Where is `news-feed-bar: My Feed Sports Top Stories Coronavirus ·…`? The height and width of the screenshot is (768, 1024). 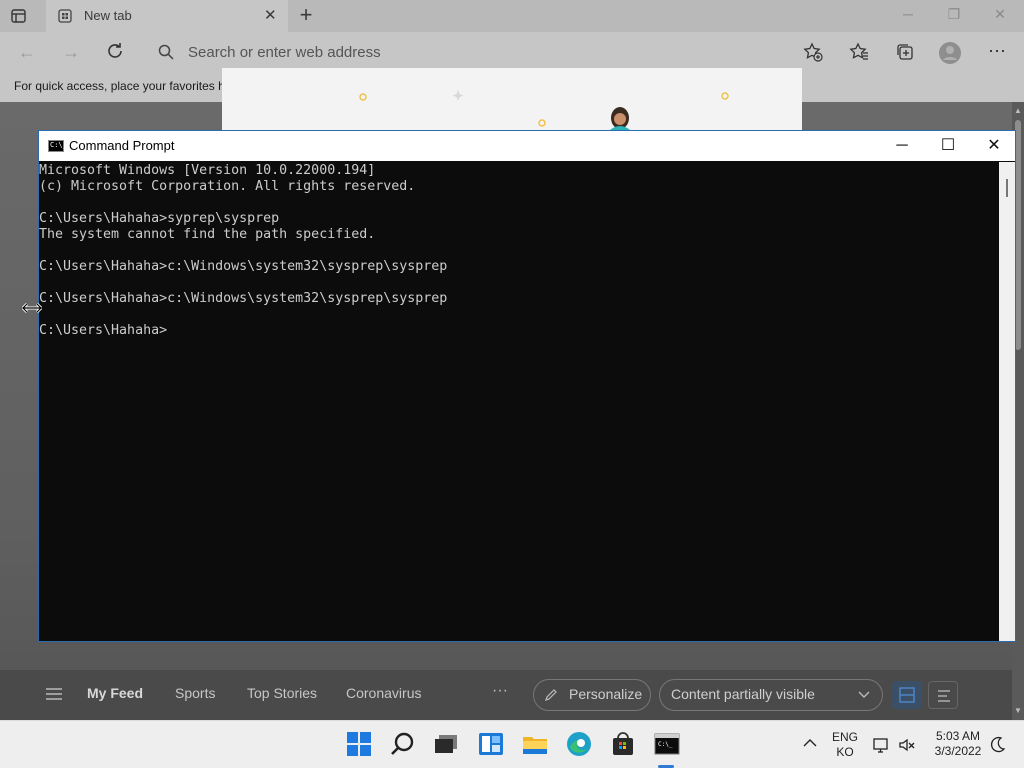
news-feed-bar: My Feed Sports Top Stories Coronavirus ·… is located at coordinates (506, 695).